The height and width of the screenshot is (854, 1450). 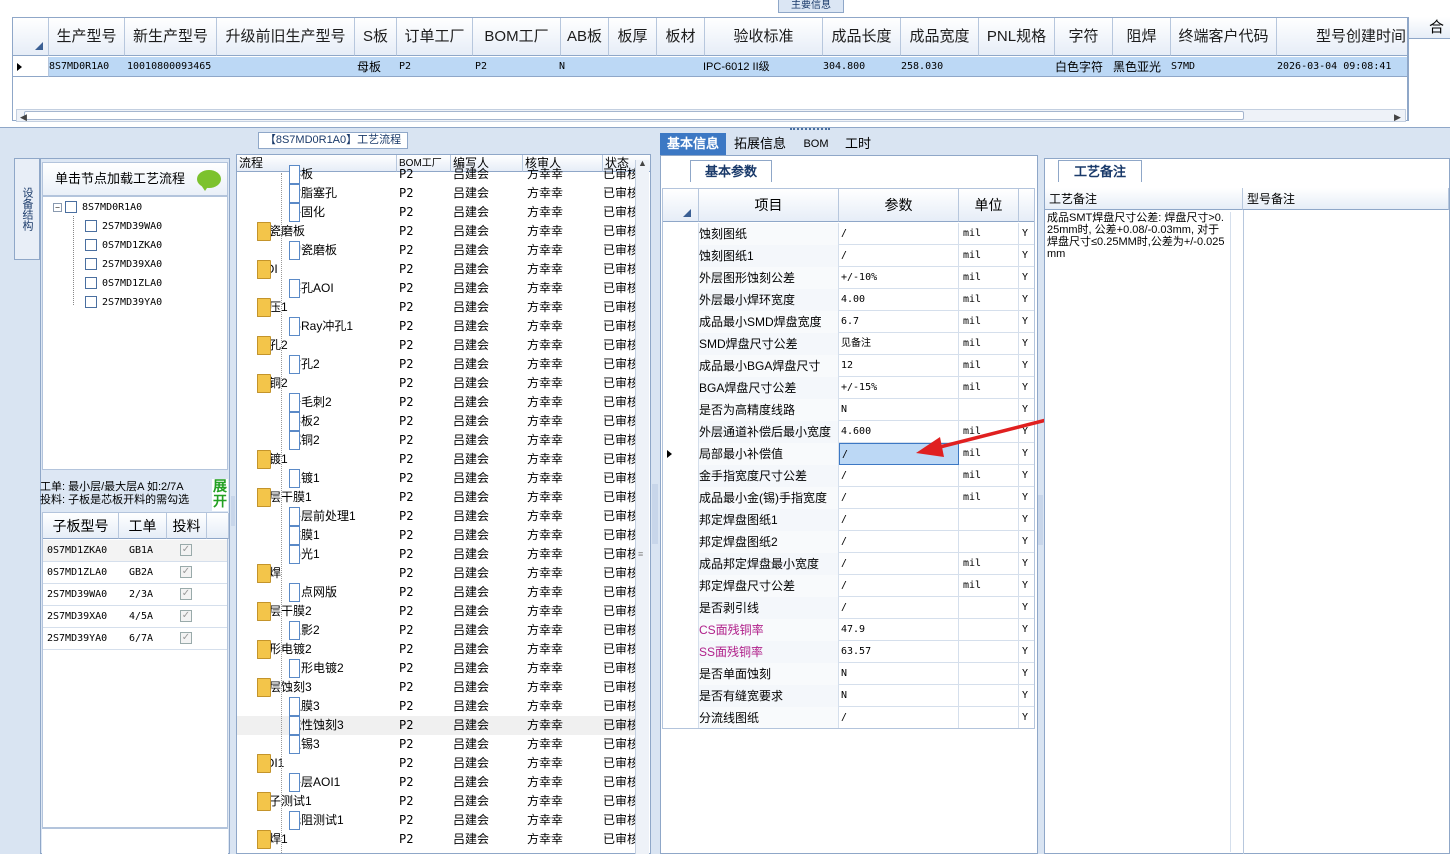 I want to click on scroll-grip-icon: ≡, so click(x=642, y=554).